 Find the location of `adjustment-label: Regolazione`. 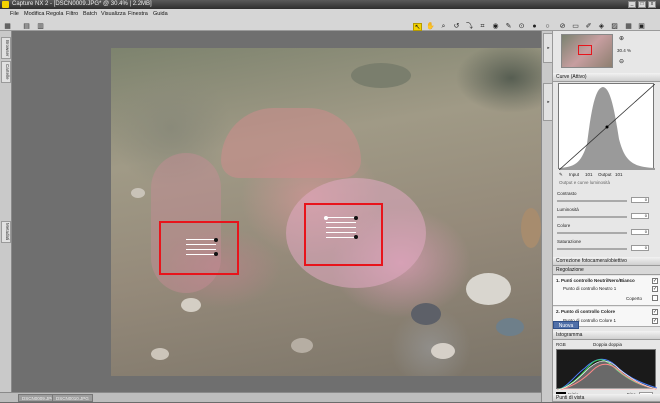

adjustment-label: Regolazione is located at coordinates (570, 270).